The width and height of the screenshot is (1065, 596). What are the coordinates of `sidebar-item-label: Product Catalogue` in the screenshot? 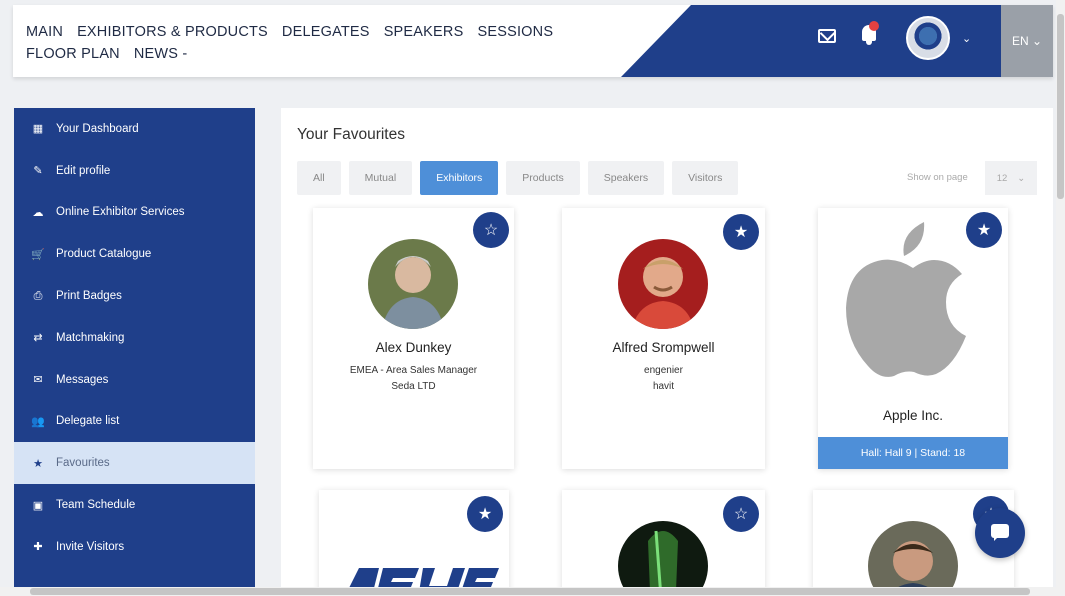 It's located at (104, 254).